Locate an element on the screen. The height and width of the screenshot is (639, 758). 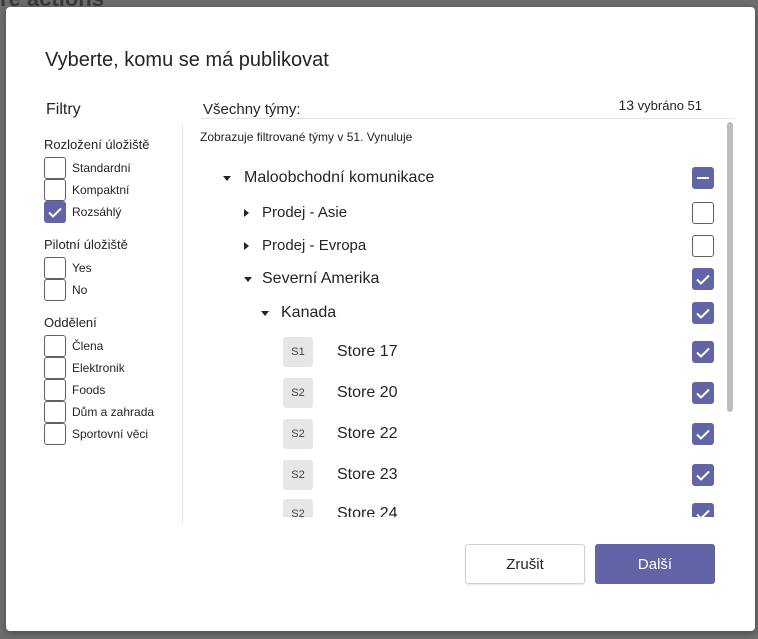
filter-option-label: Člena is located at coordinates (88, 346).